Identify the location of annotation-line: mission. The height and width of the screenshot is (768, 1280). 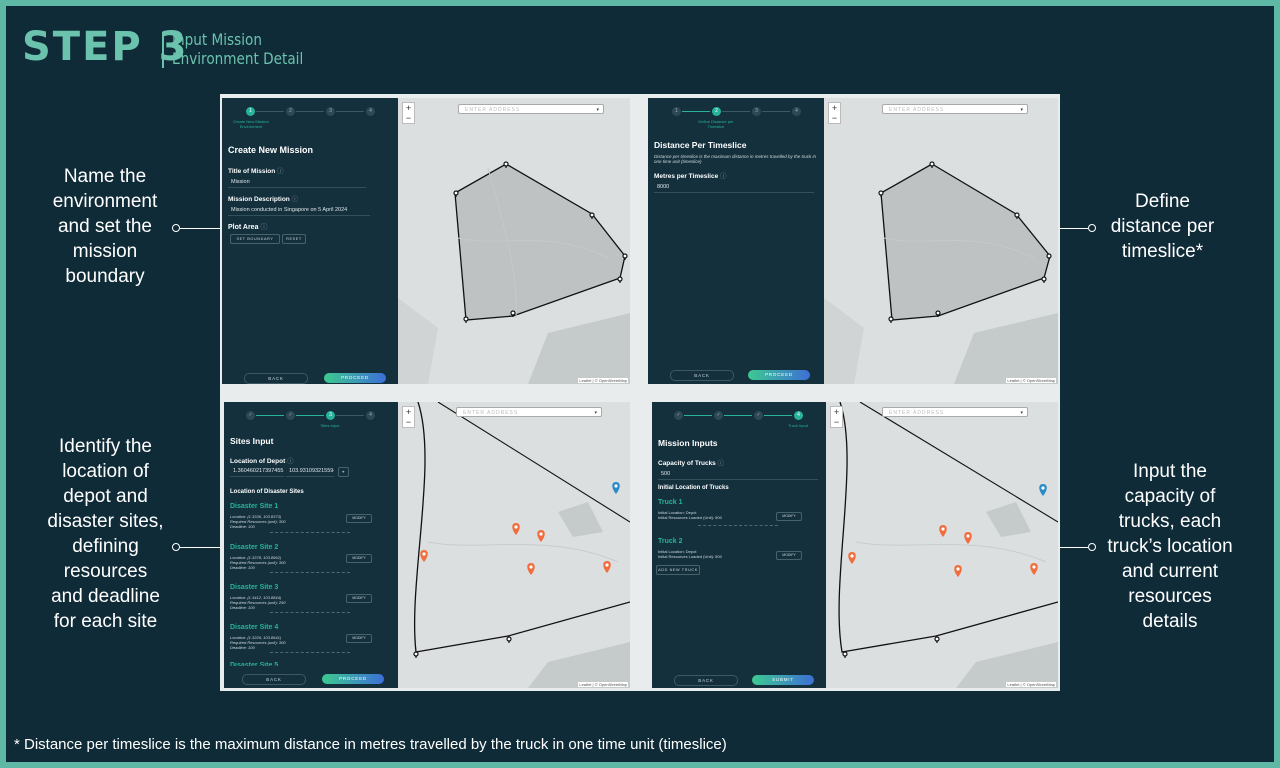
(105, 251).